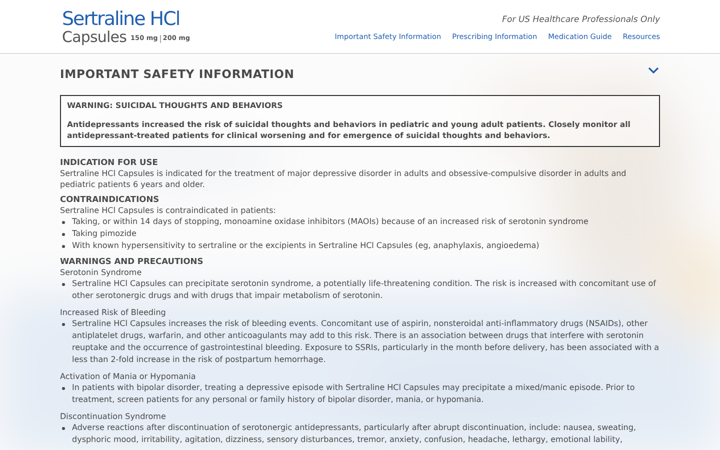 The width and height of the screenshot is (720, 450). What do you see at coordinates (354, 394) in the screenshot?
I see `bullet-text: In patients with bipolar disorder, treating a depressive episode with Sertraline HCl Capsules may precipitate a mixed/manic episode. Prior to treatment, screen patients for any personal or family history of bipolar disorder, mania, or hypomania.` at bounding box center [354, 394].